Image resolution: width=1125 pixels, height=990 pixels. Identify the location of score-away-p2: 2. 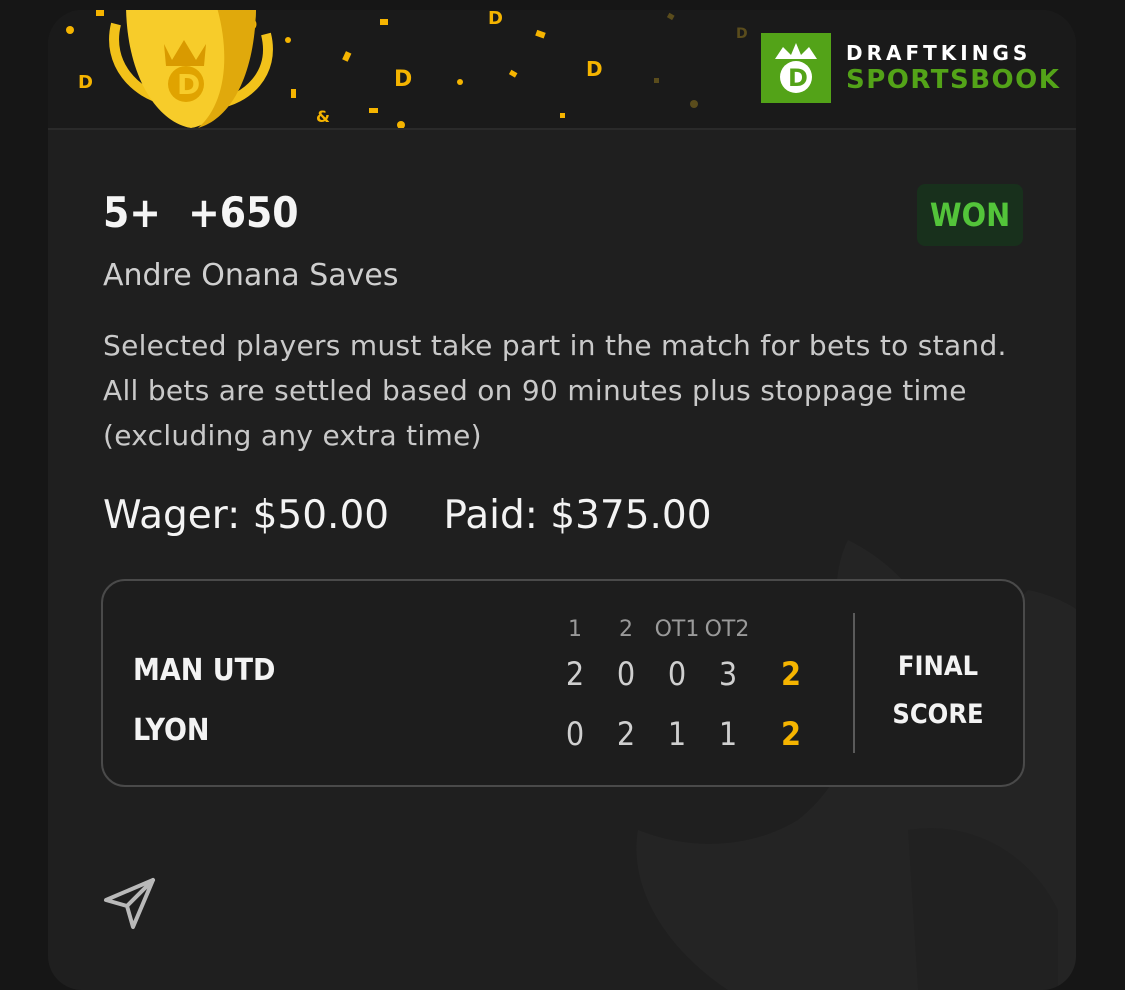
(626, 734).